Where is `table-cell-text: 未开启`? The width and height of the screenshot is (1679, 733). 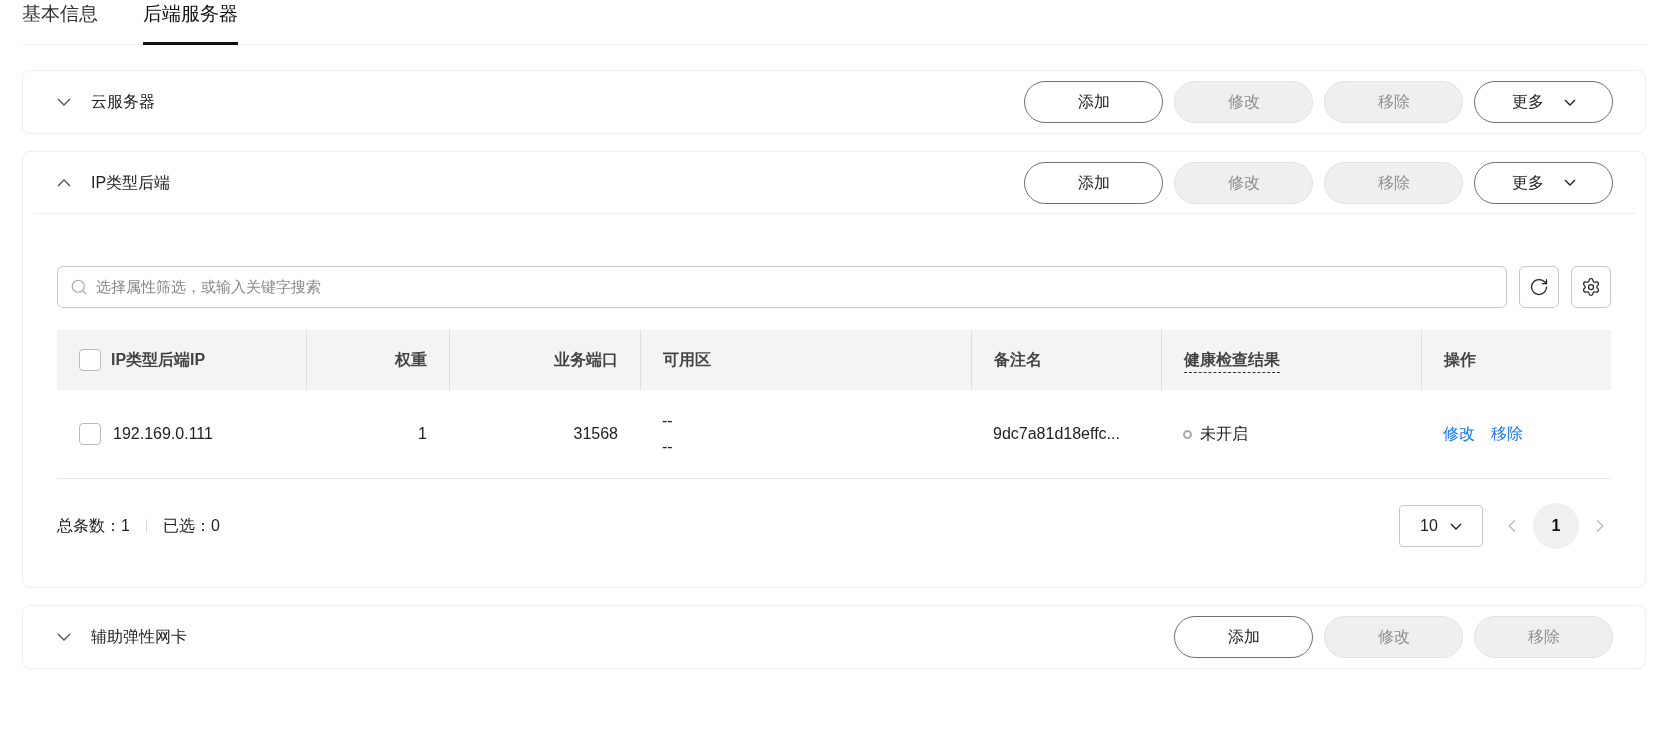 table-cell-text: 未开启 is located at coordinates (1224, 434).